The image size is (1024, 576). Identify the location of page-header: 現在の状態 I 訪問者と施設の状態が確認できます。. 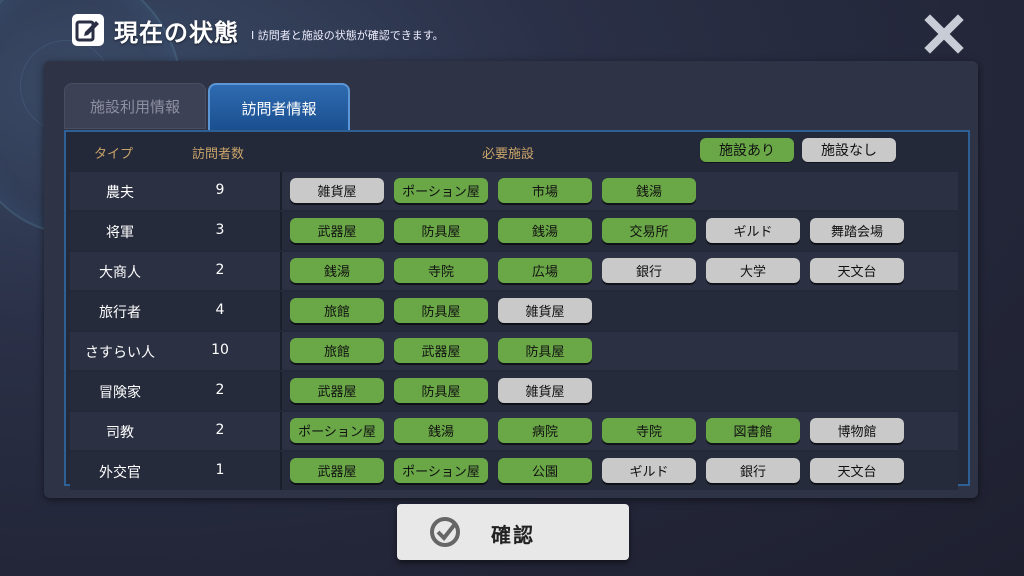
(258, 30).